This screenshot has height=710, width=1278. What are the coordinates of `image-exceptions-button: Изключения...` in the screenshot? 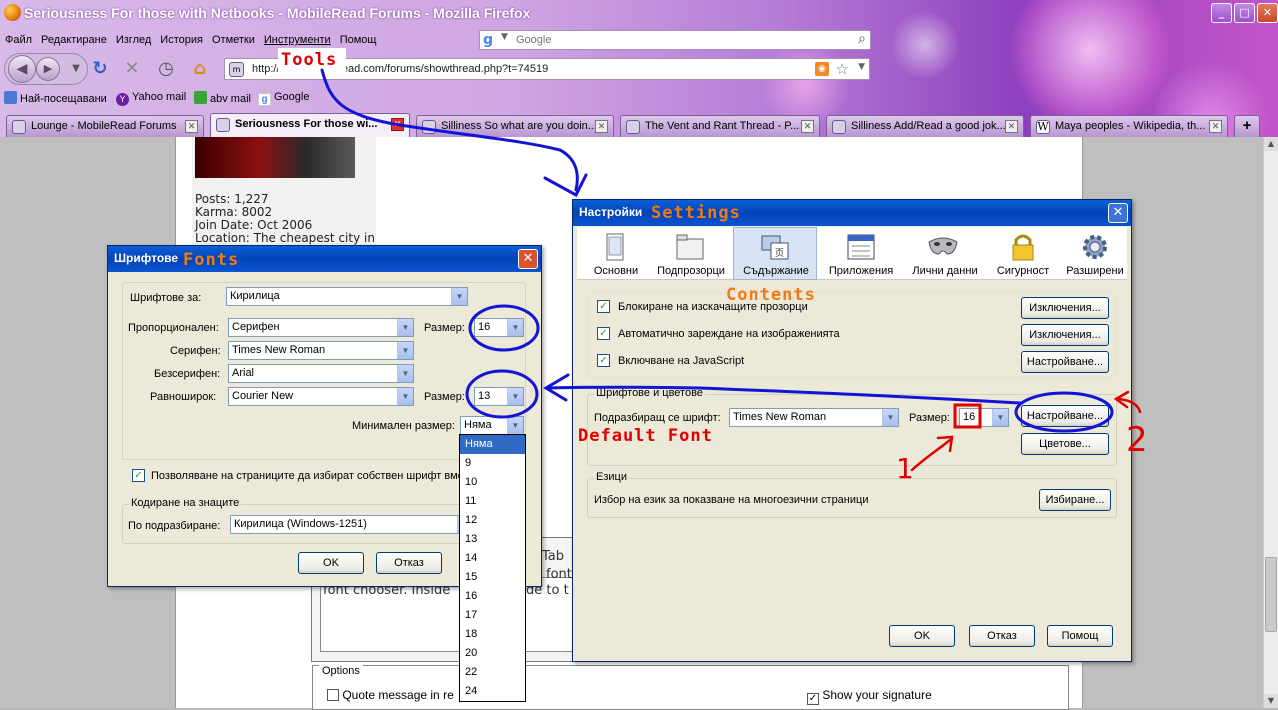 It's located at (1065, 335).